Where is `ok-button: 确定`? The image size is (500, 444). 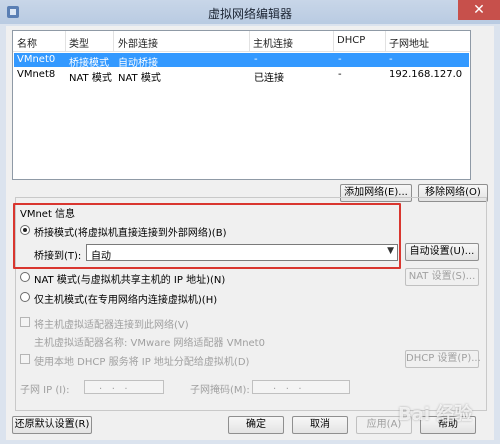
ok-button: 确定 is located at coordinates (256, 425).